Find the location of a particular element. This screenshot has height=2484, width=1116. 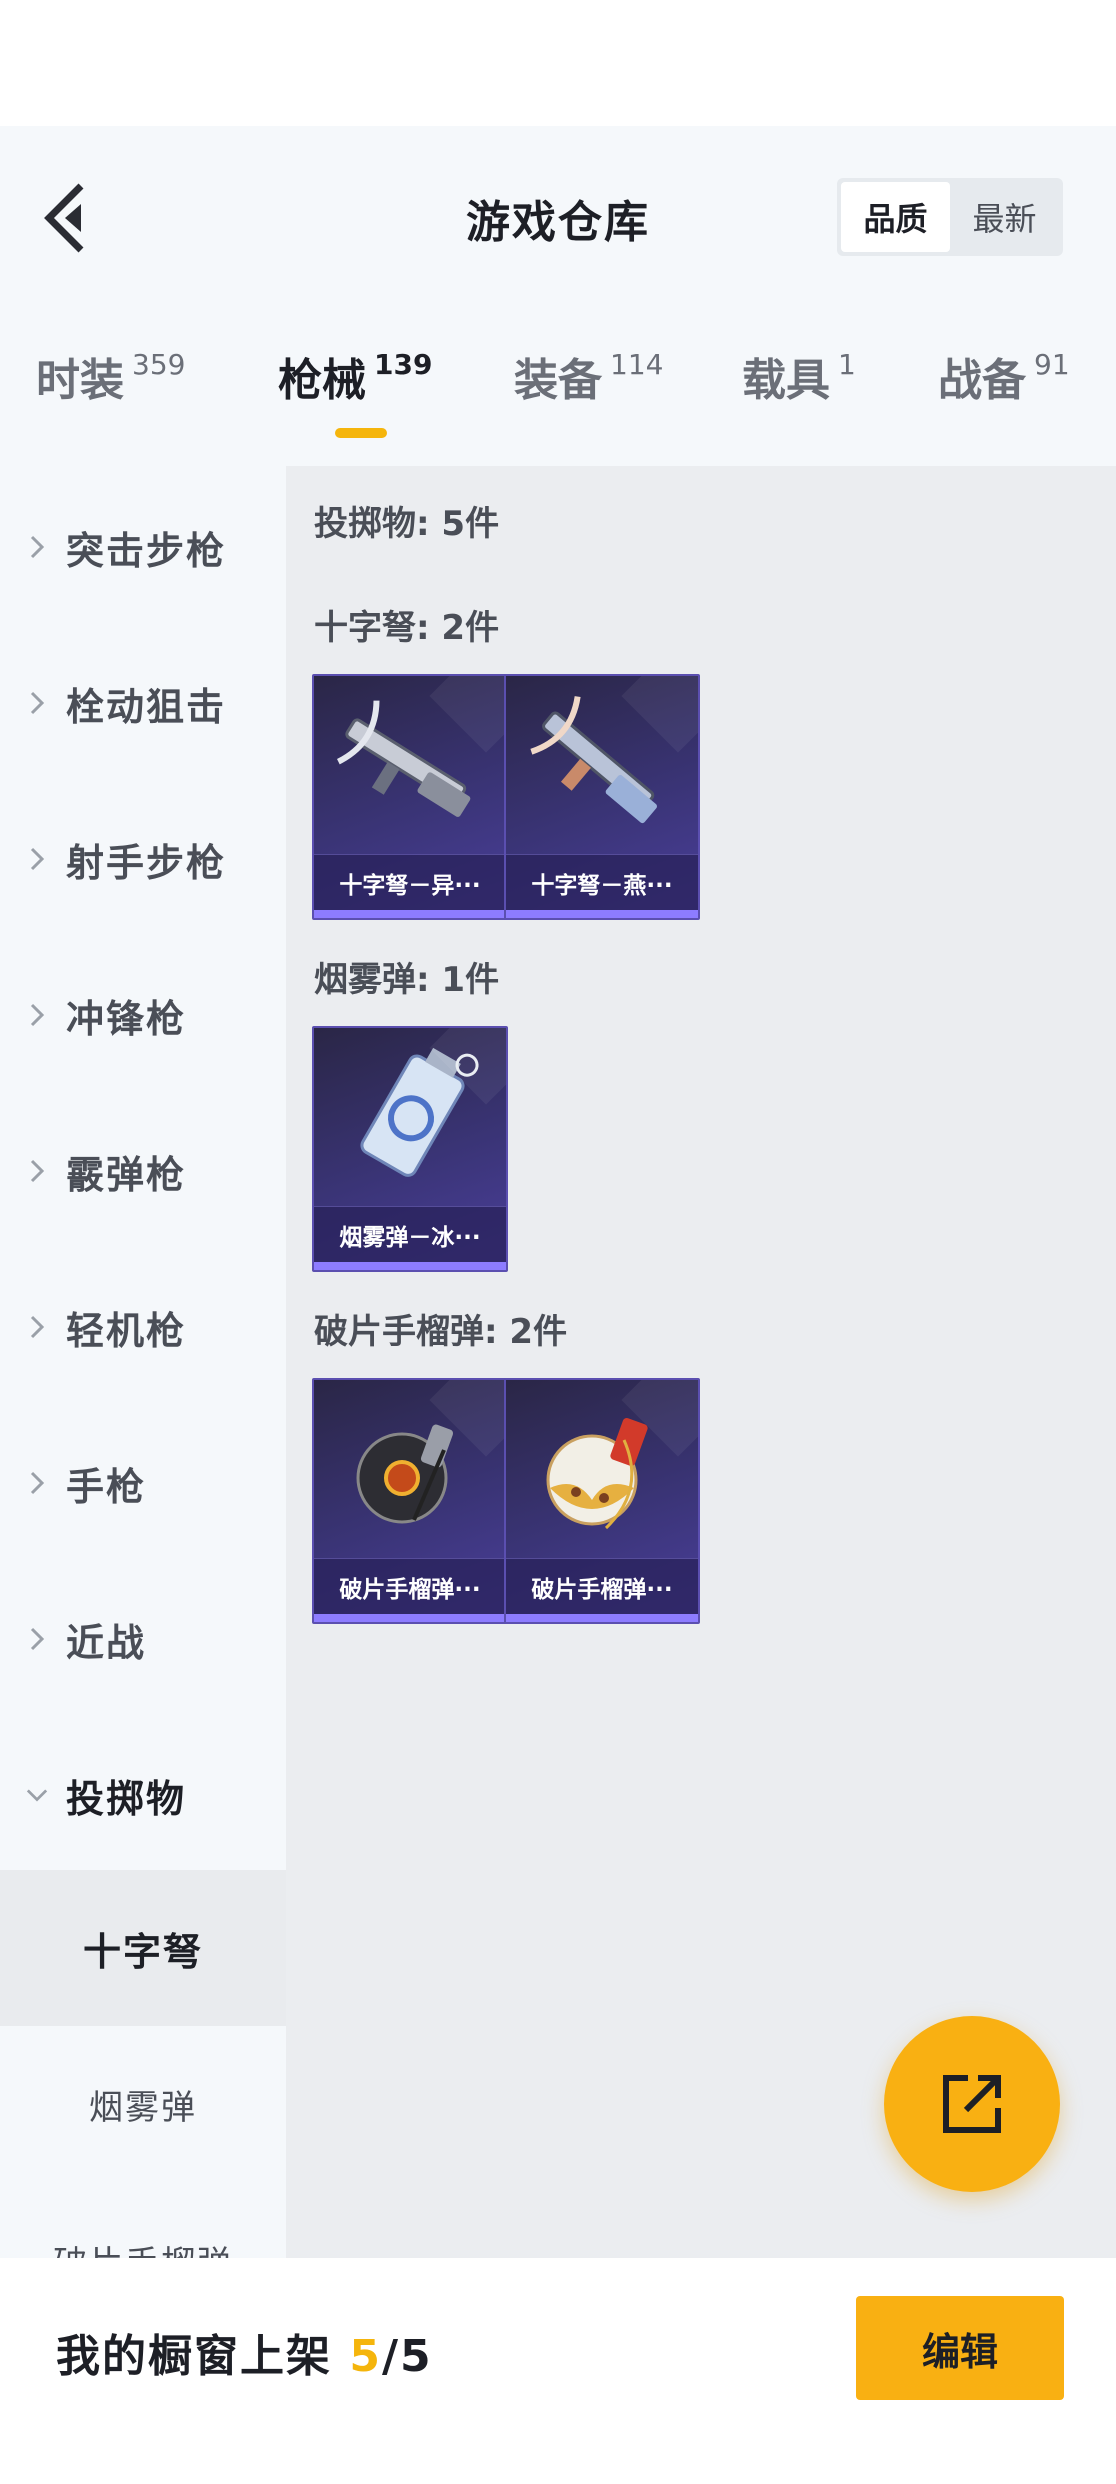

tab-firearms: 枪械 139 is located at coordinates (355, 376).